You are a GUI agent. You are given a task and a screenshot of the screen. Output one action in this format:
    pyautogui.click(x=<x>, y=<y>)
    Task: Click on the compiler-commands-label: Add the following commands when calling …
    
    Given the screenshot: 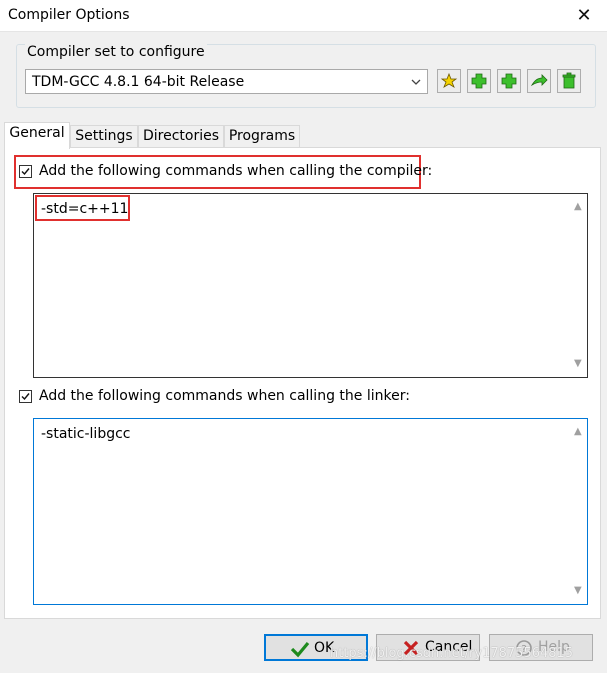 What is the action you would take?
    pyautogui.click(x=236, y=171)
    